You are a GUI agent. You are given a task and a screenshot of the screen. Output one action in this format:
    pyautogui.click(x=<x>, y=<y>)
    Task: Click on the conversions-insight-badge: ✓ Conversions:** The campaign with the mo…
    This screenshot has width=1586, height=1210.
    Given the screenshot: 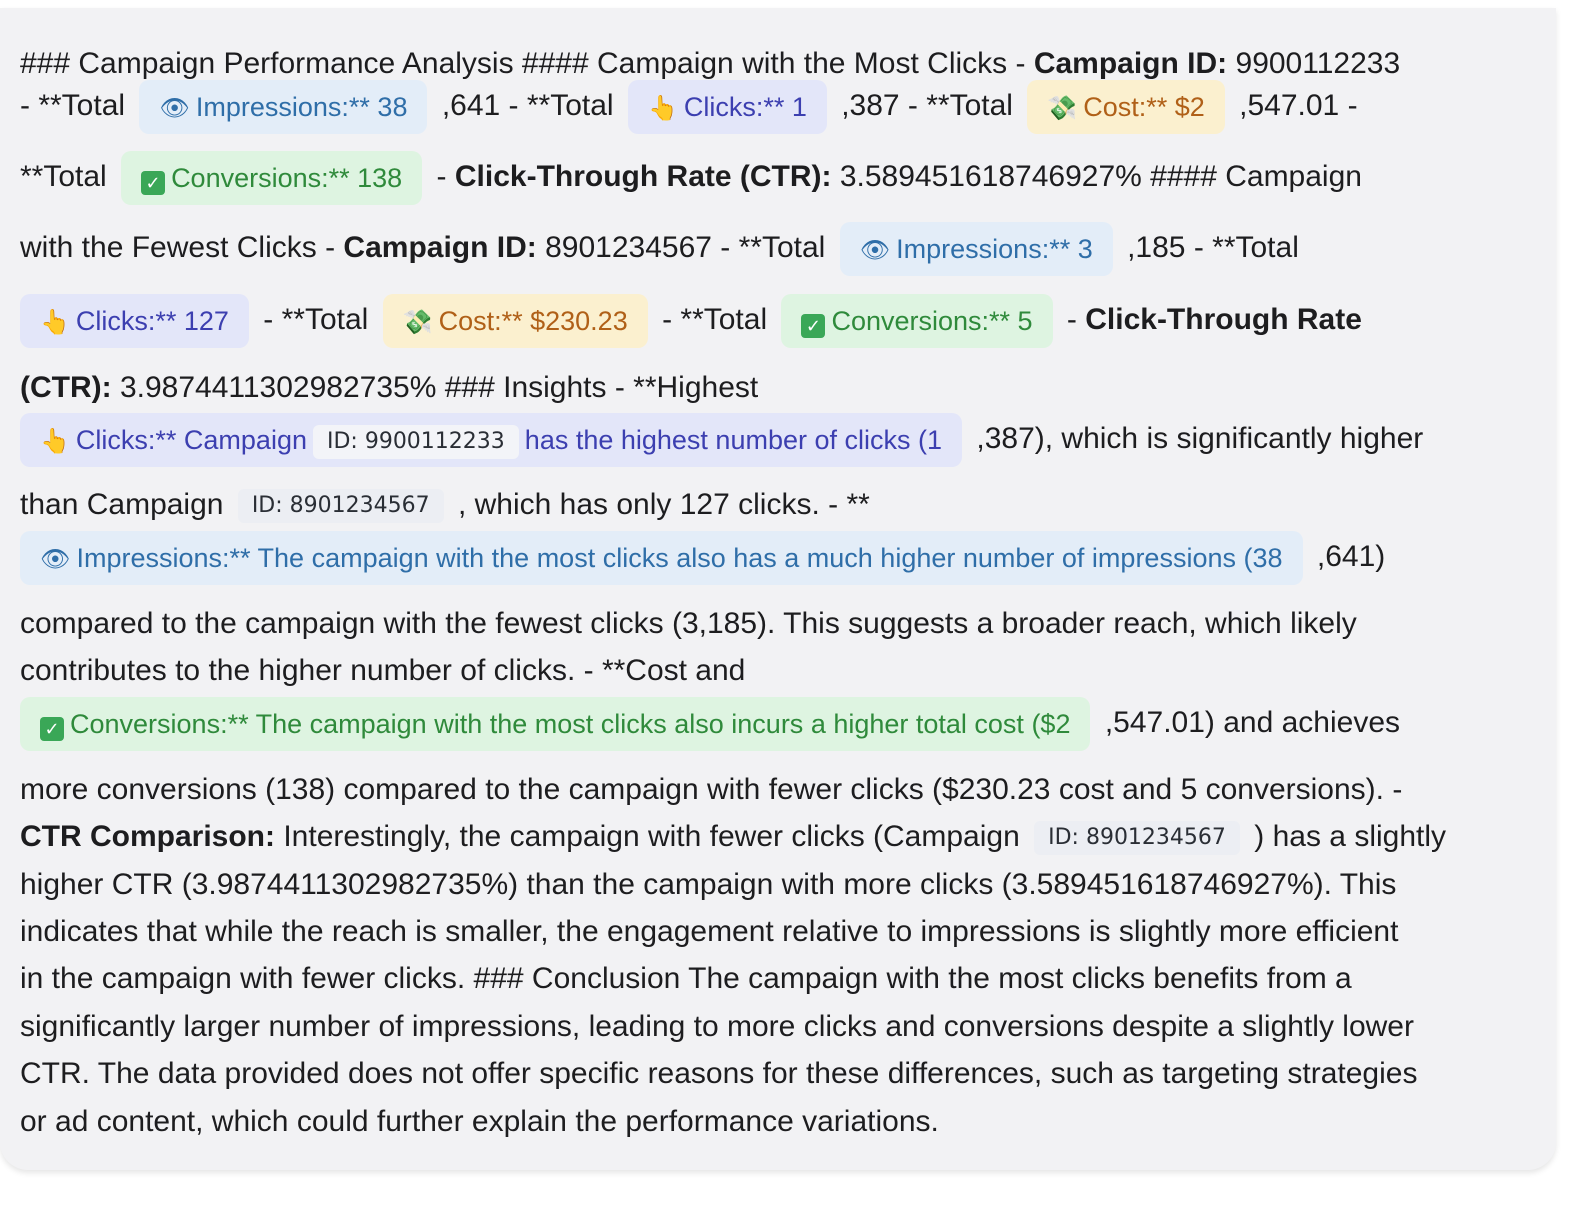 What is the action you would take?
    pyautogui.click(x=555, y=724)
    